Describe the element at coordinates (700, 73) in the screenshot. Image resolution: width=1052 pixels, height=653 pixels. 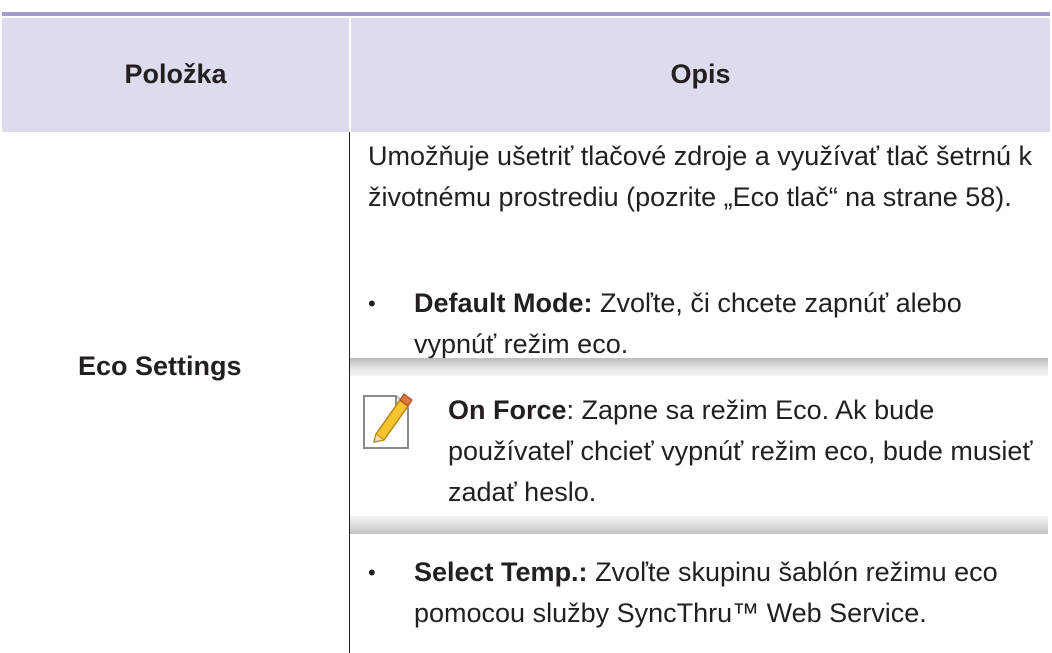
I see `column-header-description: Opis` at that location.